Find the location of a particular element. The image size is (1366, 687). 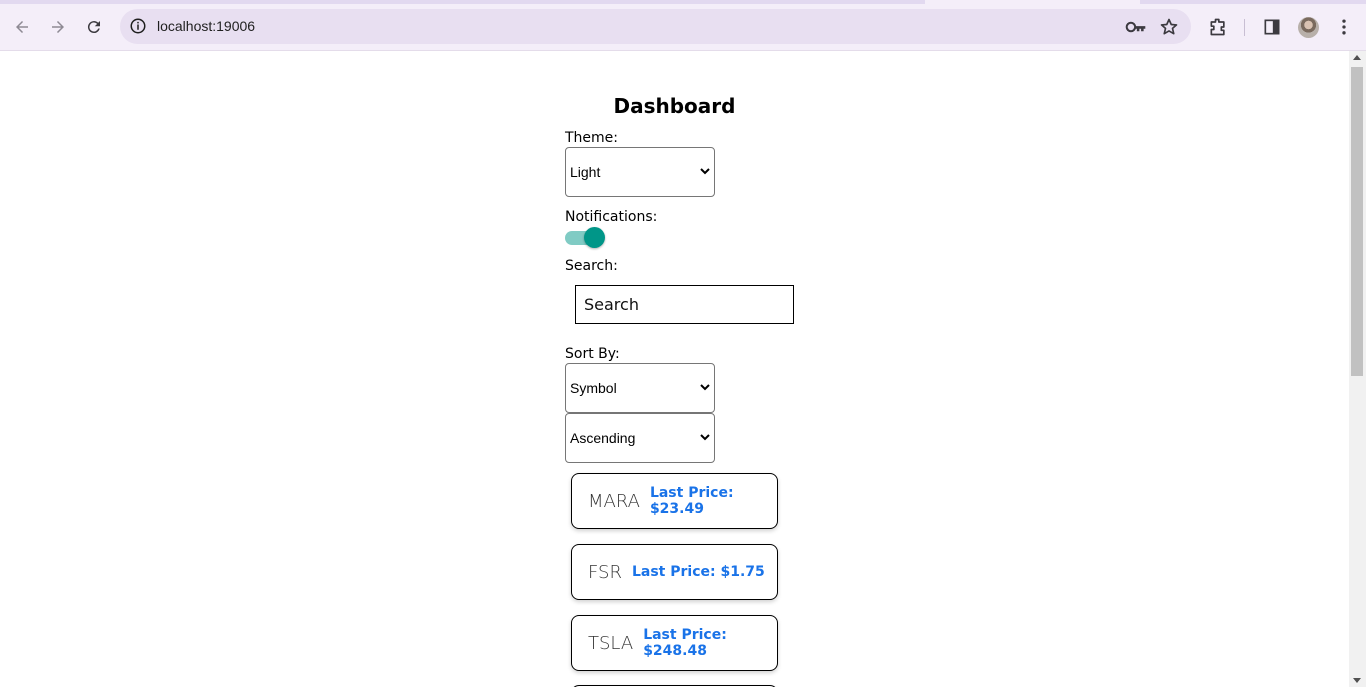

forward-button is located at coordinates (58, 27).